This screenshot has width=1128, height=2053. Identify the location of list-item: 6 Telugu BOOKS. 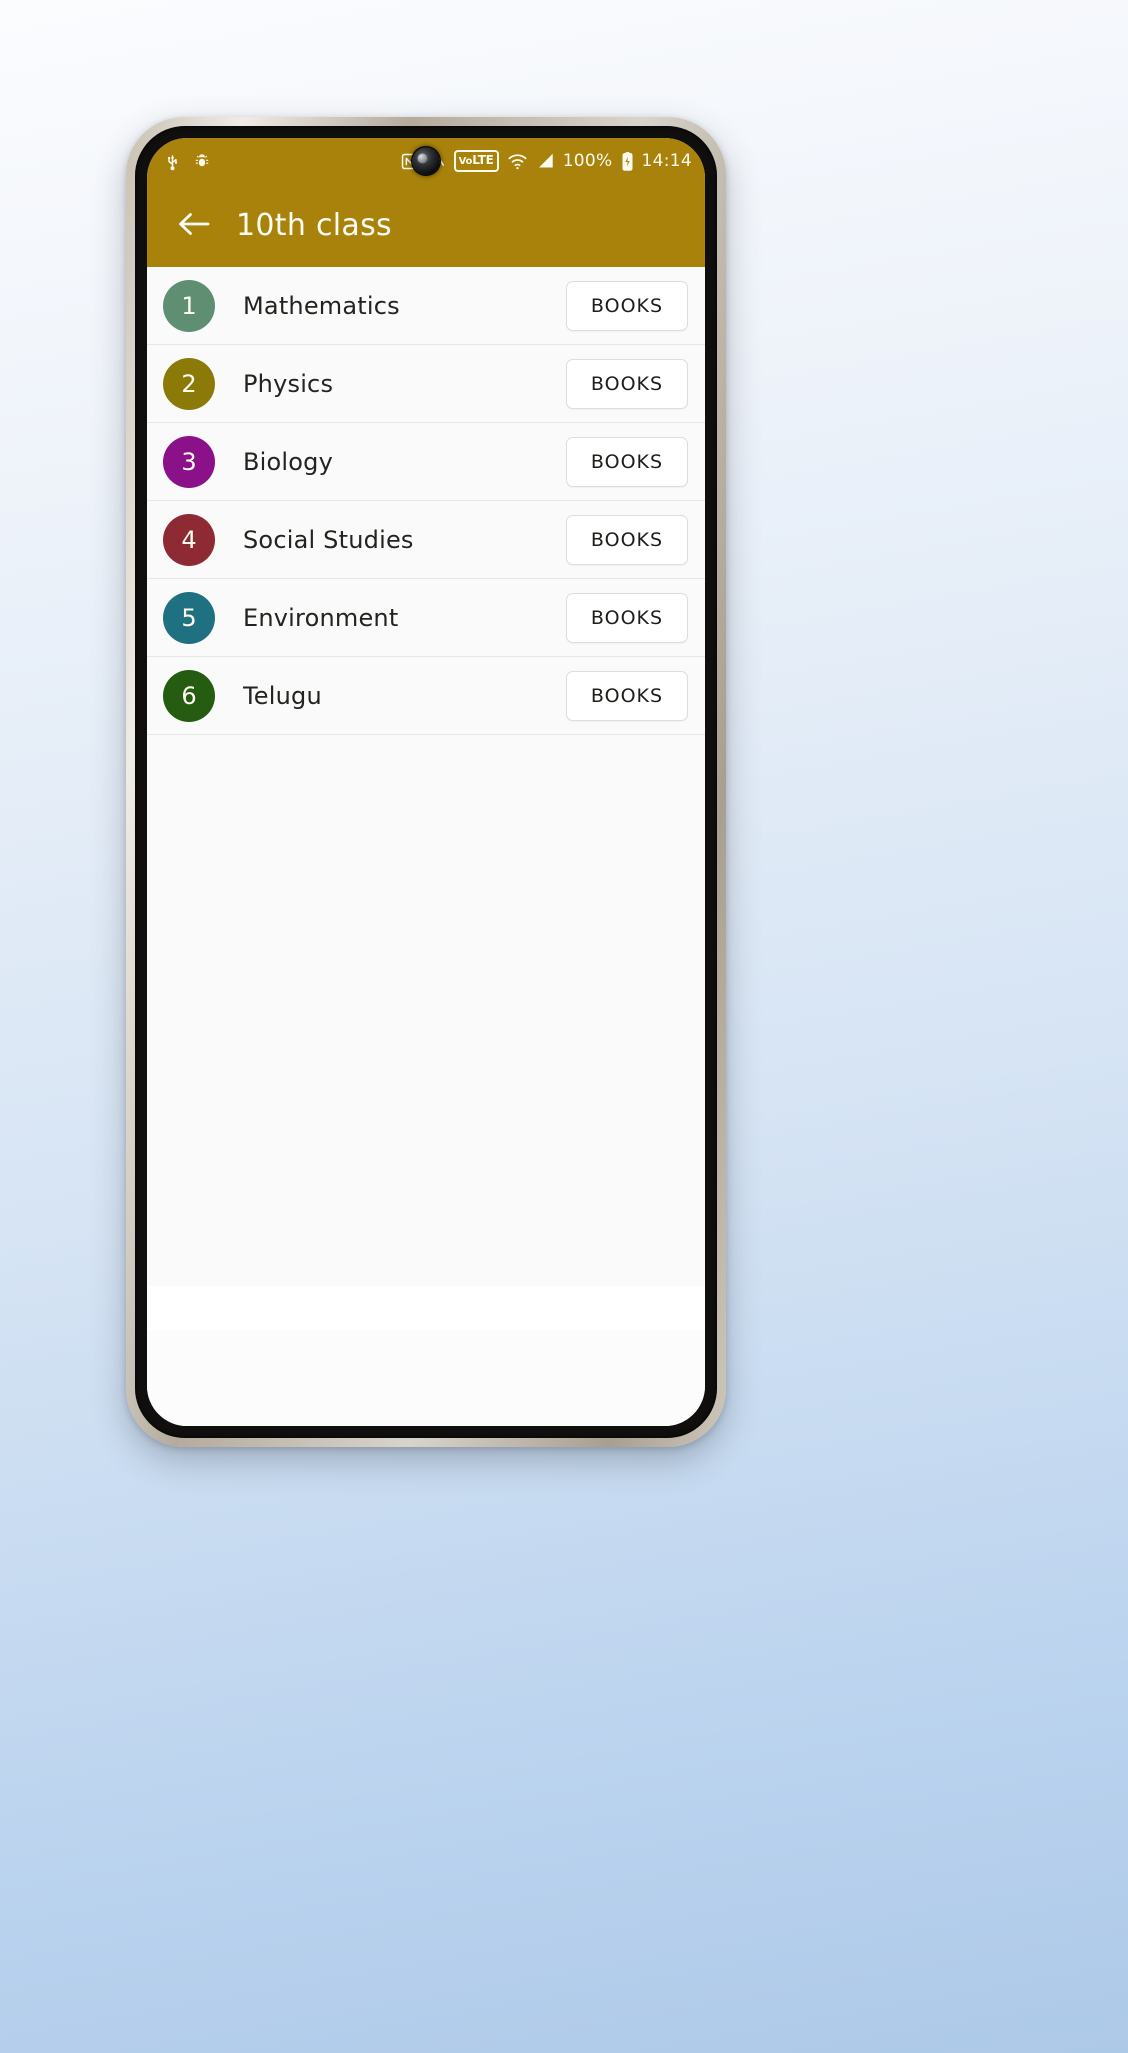
(426, 696).